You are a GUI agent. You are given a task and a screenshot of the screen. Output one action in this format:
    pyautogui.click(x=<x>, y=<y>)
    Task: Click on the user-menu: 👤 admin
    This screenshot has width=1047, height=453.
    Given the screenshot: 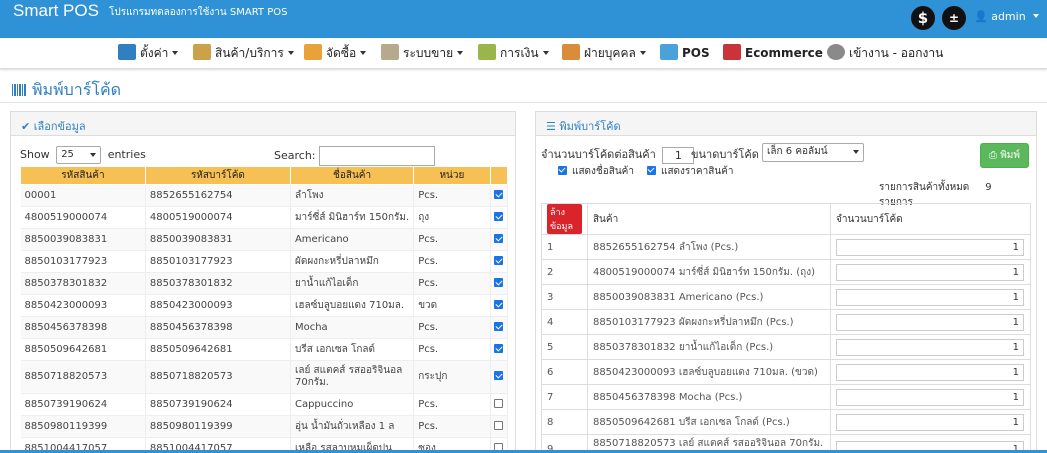 What is the action you would take?
    pyautogui.click(x=1007, y=16)
    